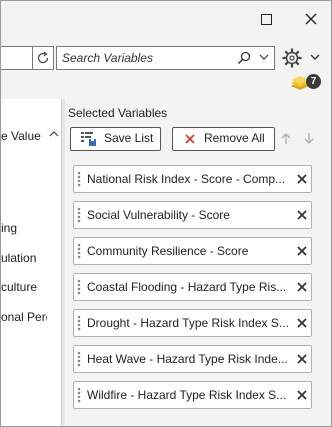  What do you see at coordinates (17, 58) in the screenshot?
I see `geography-field` at bounding box center [17, 58].